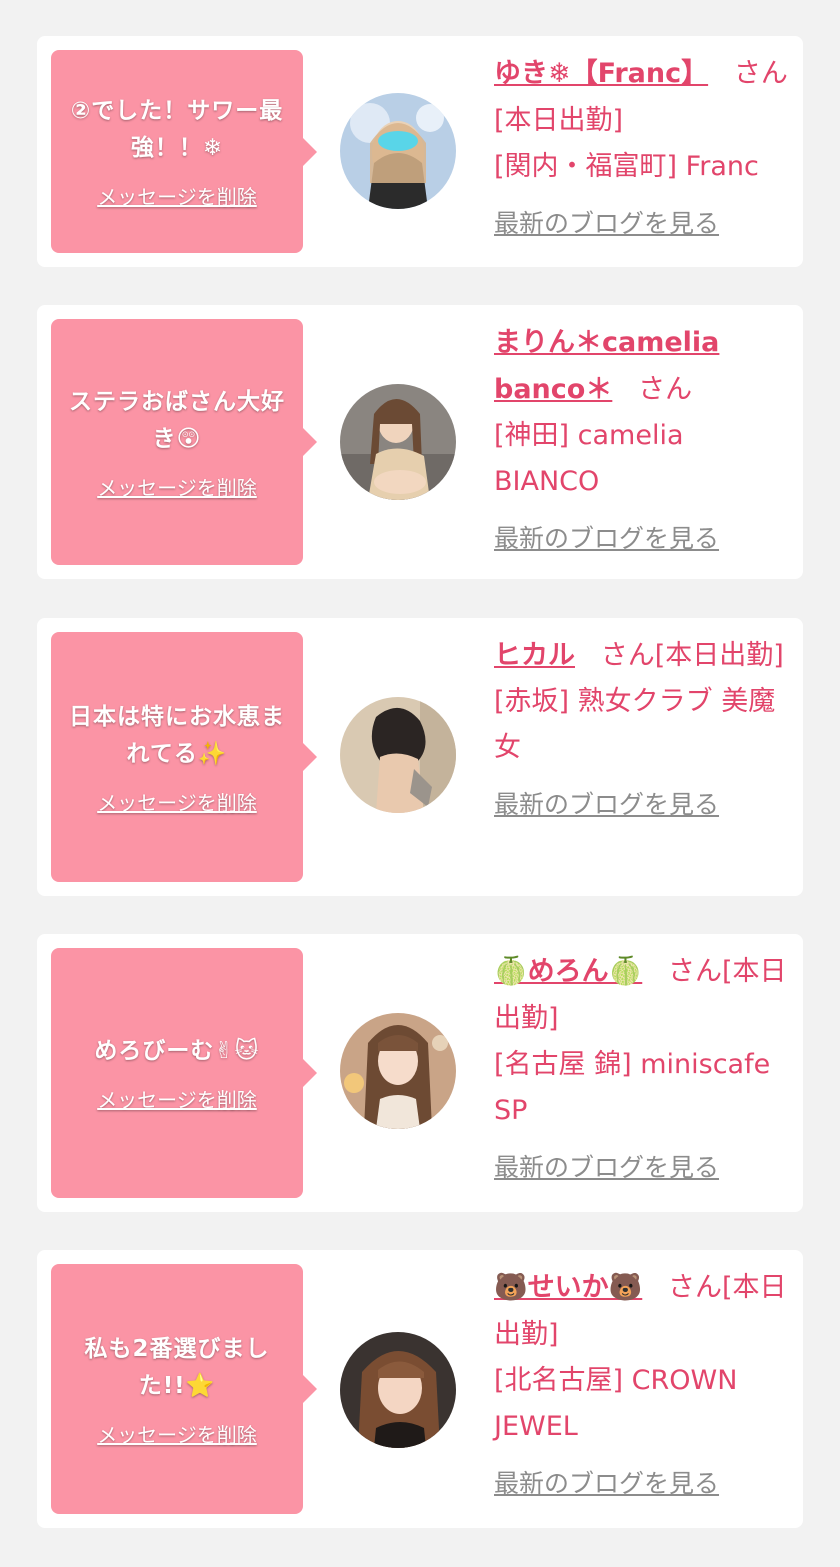 This screenshot has width=840, height=1567. I want to click on shop-info: [赤坂] 熟女クラブ 美魔女, so click(635, 724).